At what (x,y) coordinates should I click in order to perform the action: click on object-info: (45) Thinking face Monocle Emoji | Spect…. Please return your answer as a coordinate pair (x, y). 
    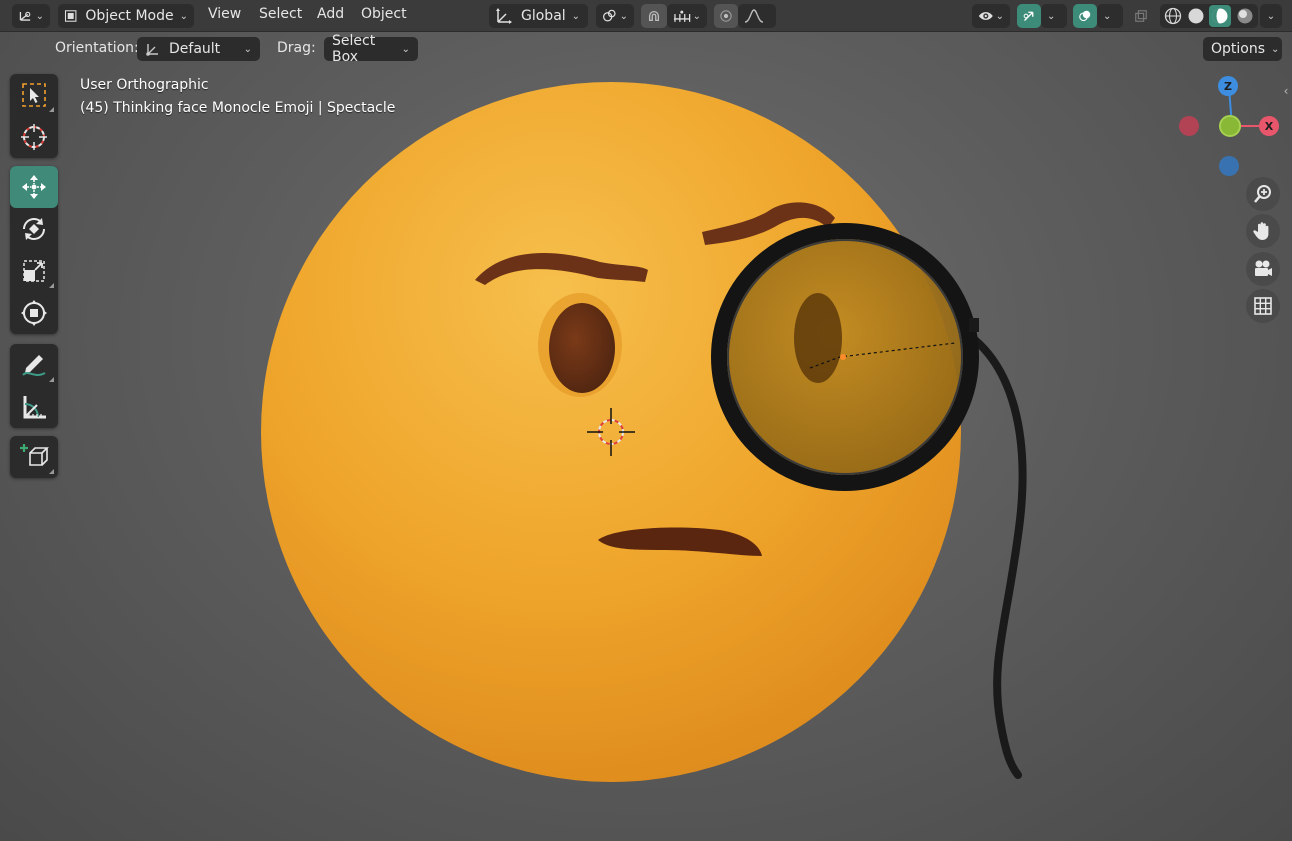
    Looking at the image, I should click on (238, 108).